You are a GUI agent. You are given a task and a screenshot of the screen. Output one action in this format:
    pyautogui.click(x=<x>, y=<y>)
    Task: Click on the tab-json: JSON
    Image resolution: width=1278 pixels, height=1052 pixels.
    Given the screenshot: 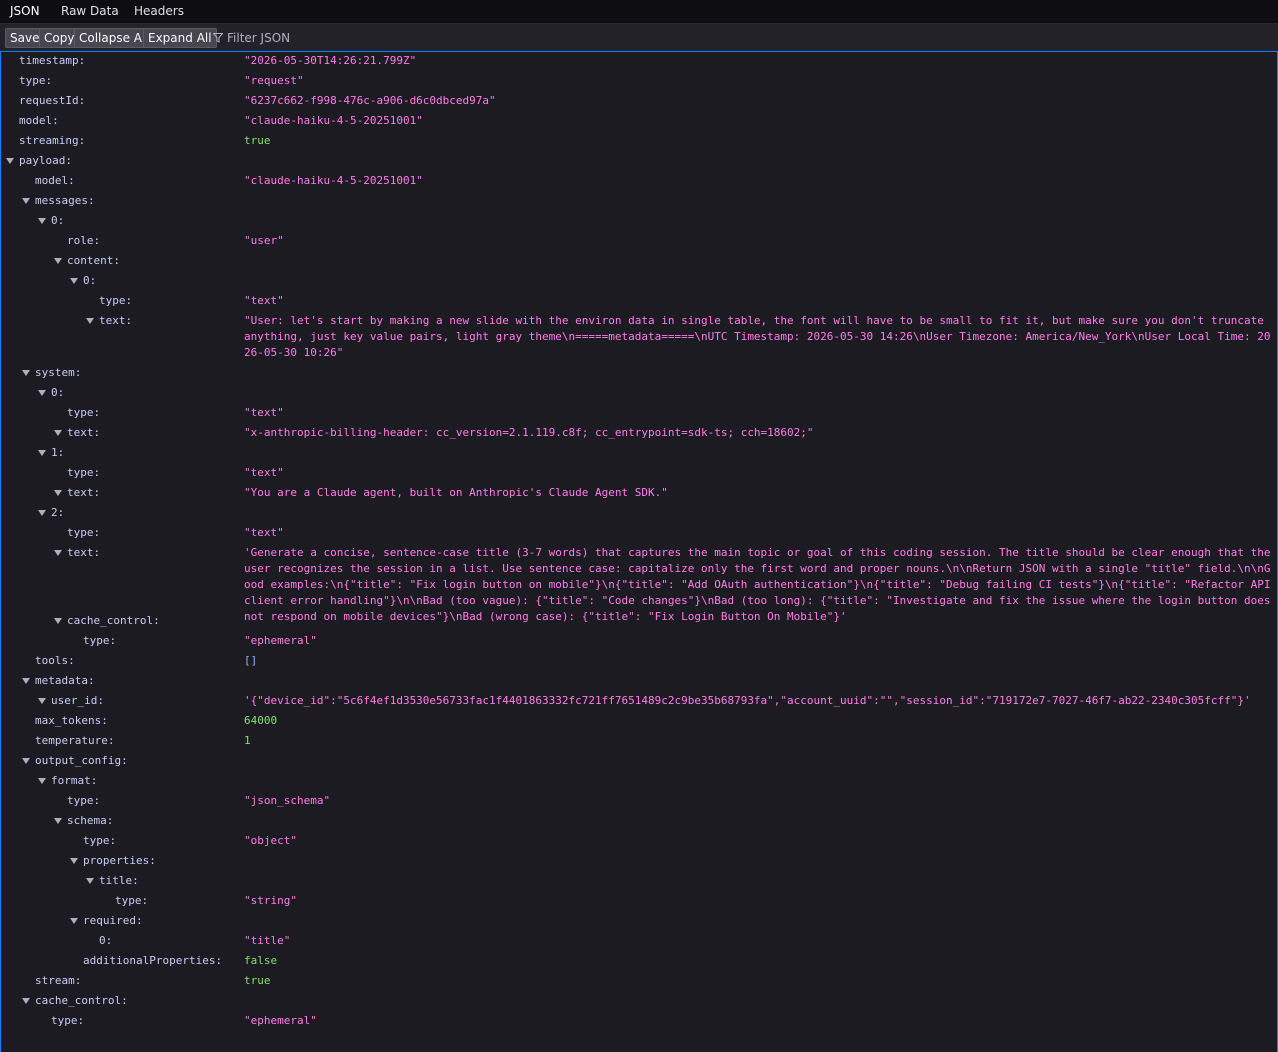 What is the action you would take?
    pyautogui.click(x=25, y=12)
    